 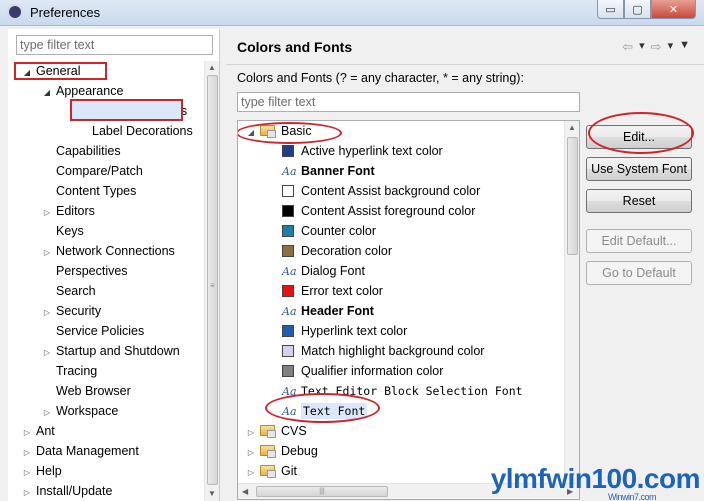 What do you see at coordinates (328, 171) in the screenshot?
I see `tree-item-banner-font: Aa Banner Font` at bounding box center [328, 171].